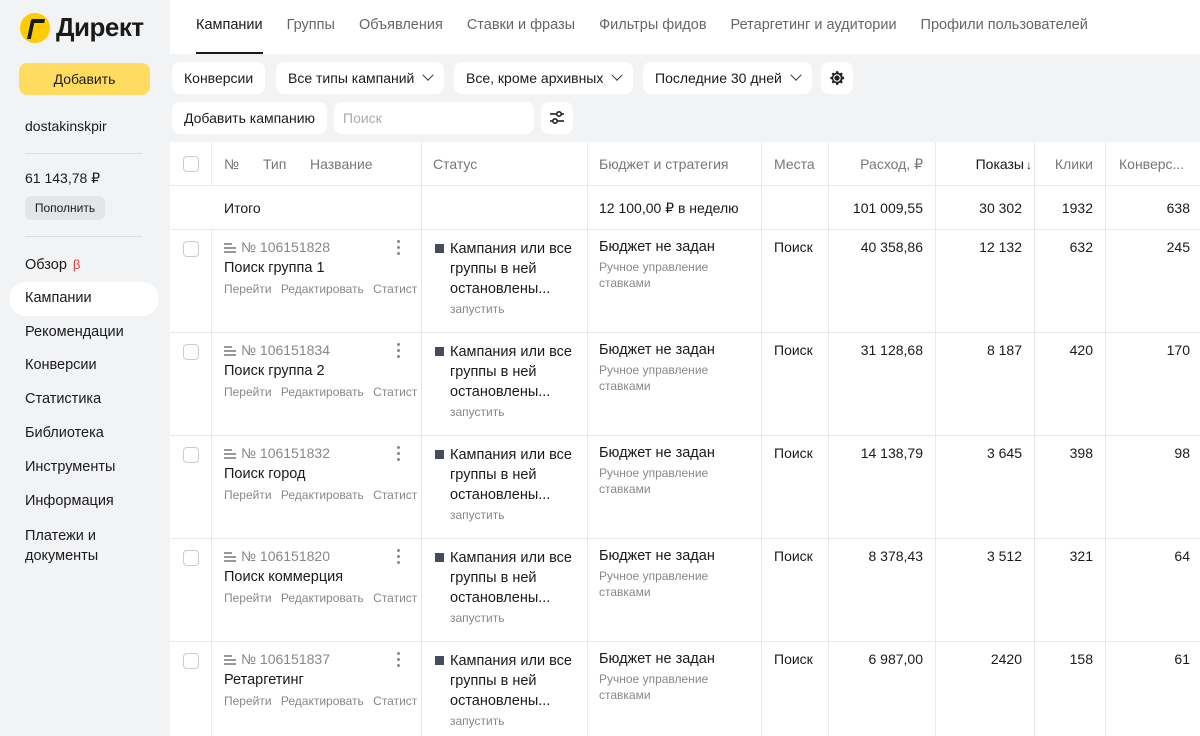  I want to click on clicks-value: 420, so click(1081, 350).